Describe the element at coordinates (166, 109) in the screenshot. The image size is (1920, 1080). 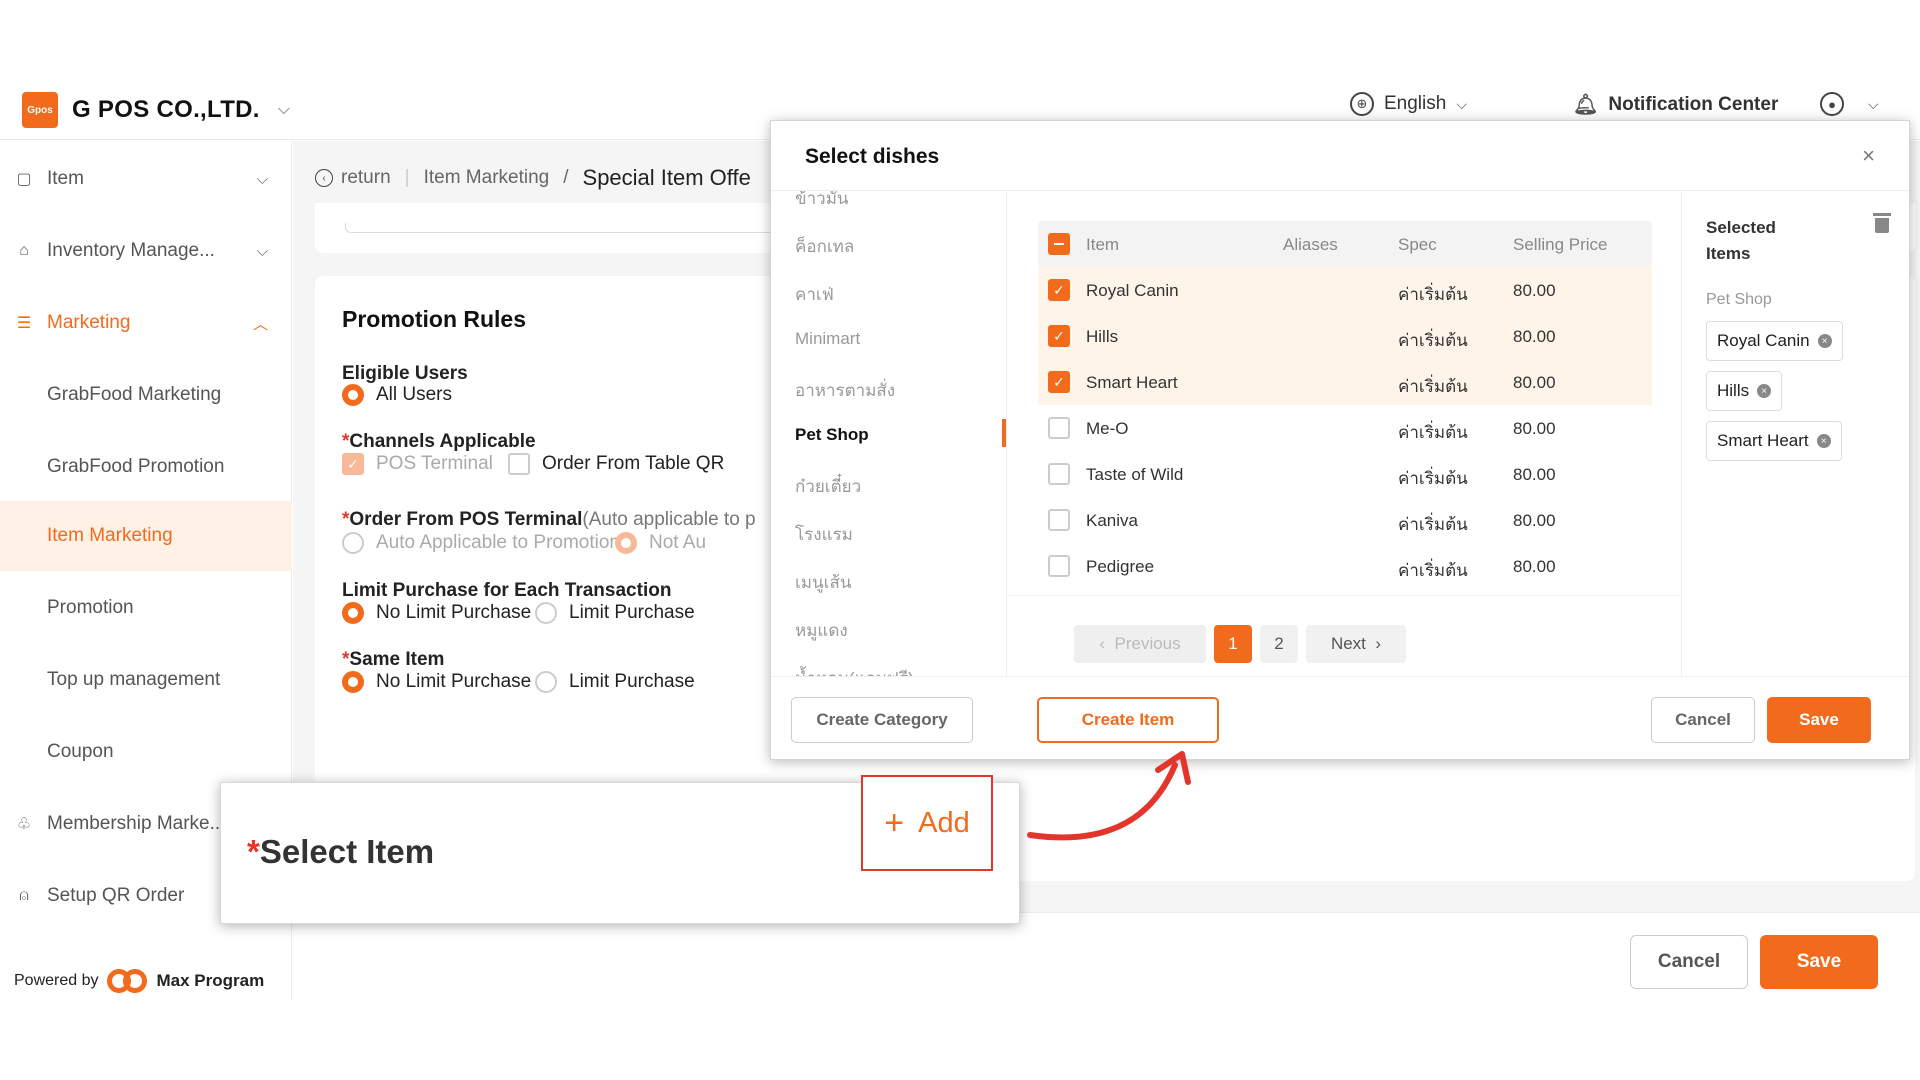
I see `company-name: G POS CO.,LTD.` at that location.